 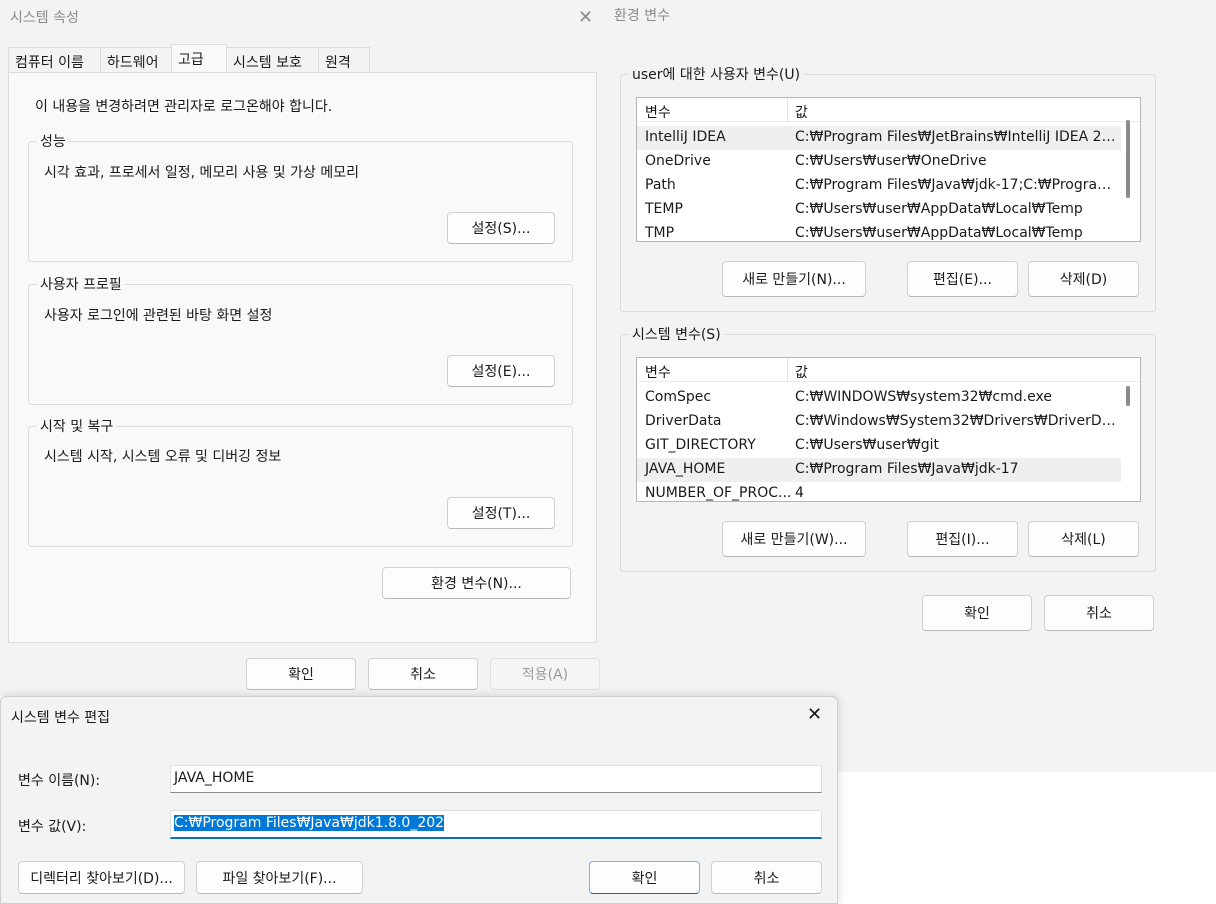 I want to click on system-delete-button: 삭제(L), so click(x=1083, y=539).